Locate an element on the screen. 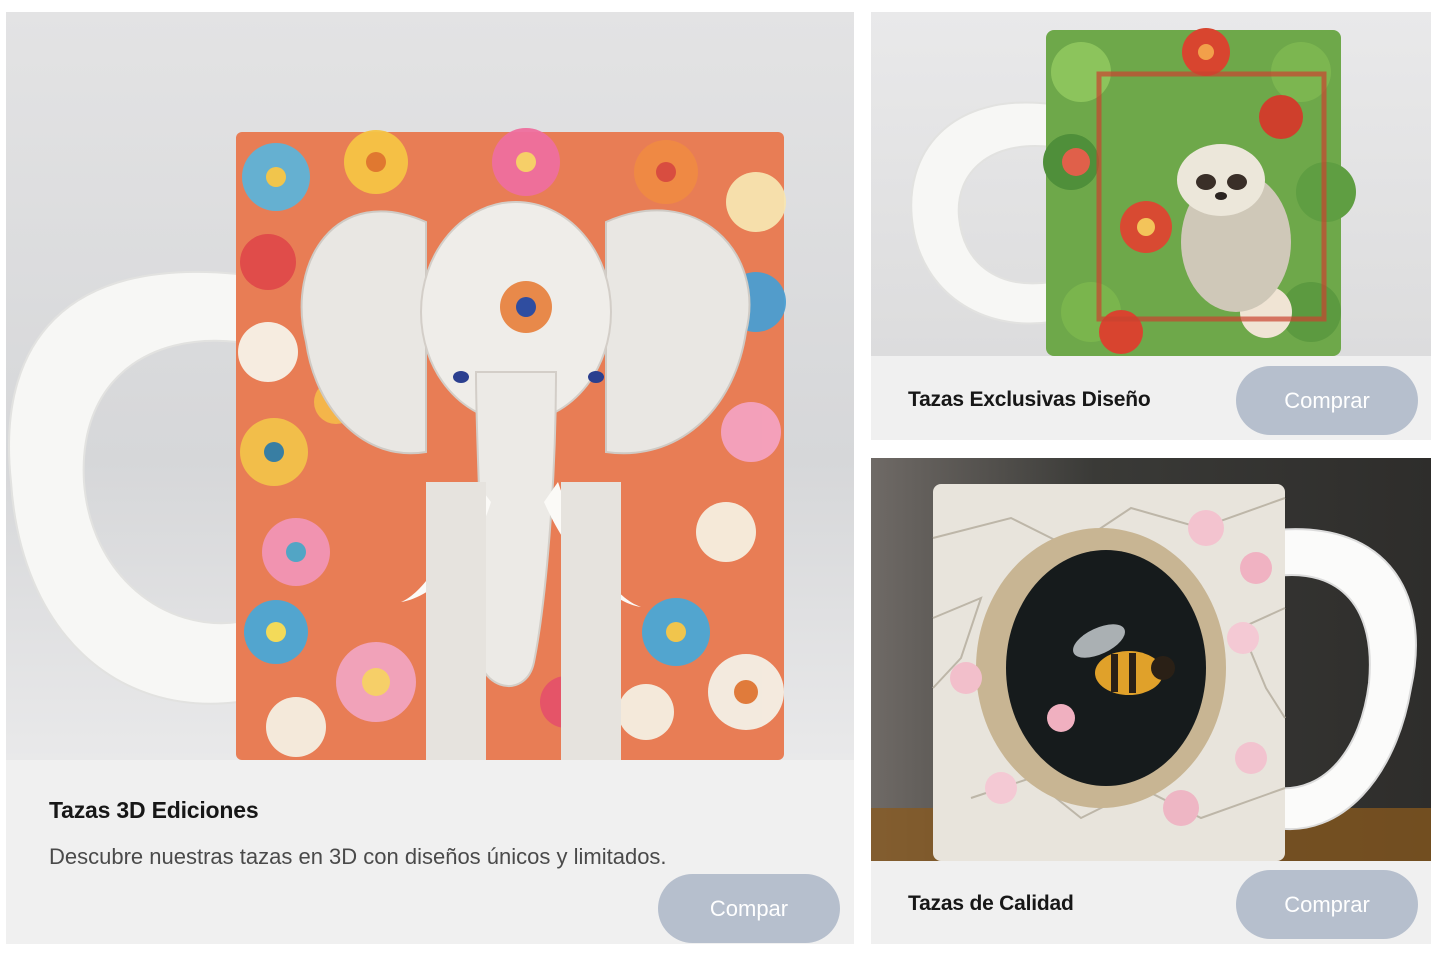 Image resolution: width=1440 pixels, height=962 pixels. product-title: Tazas Exclusivas Diseño is located at coordinates (1029, 399).